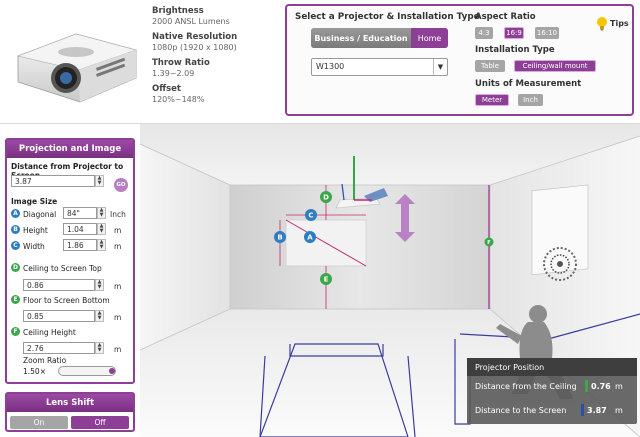 The image size is (640, 437). What do you see at coordinates (505, 17) in the screenshot?
I see `aspect-ratio-title: Aspect Ratio` at bounding box center [505, 17].